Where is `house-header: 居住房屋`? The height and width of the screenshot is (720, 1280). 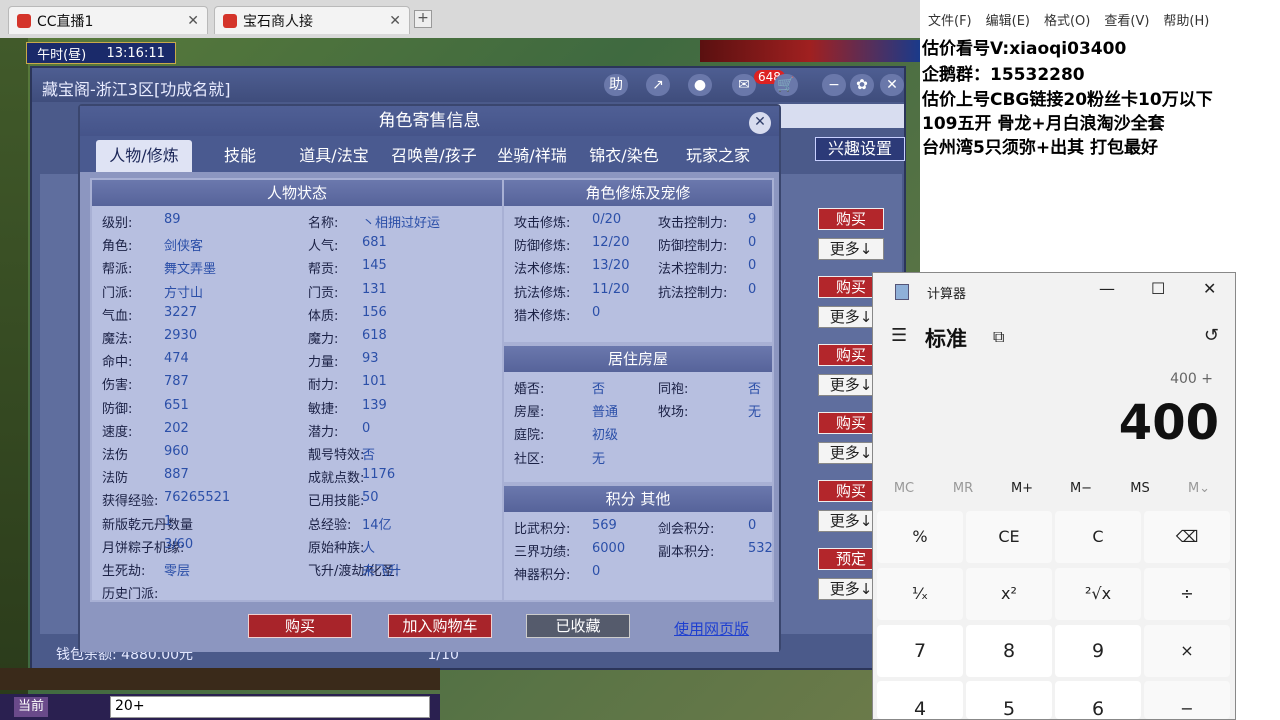 house-header: 居住房屋 is located at coordinates (638, 359).